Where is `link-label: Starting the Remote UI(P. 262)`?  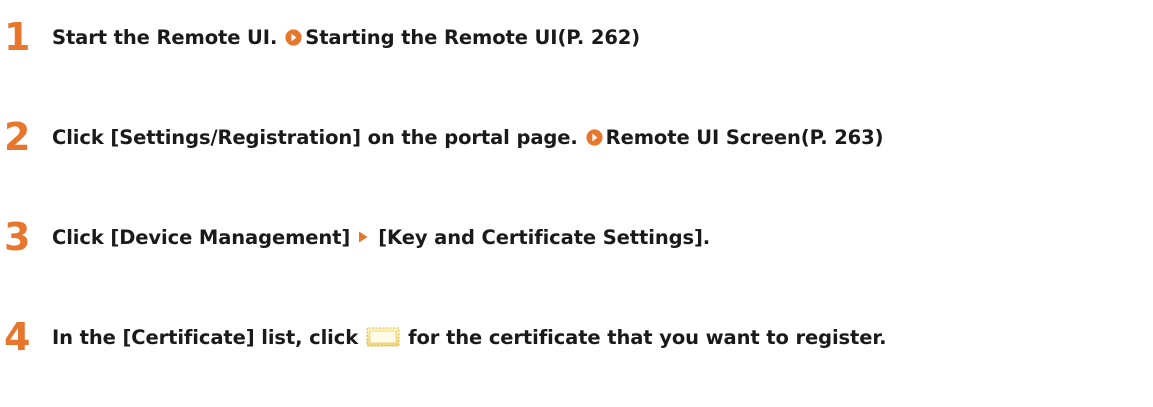 link-label: Starting the Remote UI(P. 262) is located at coordinates (473, 37).